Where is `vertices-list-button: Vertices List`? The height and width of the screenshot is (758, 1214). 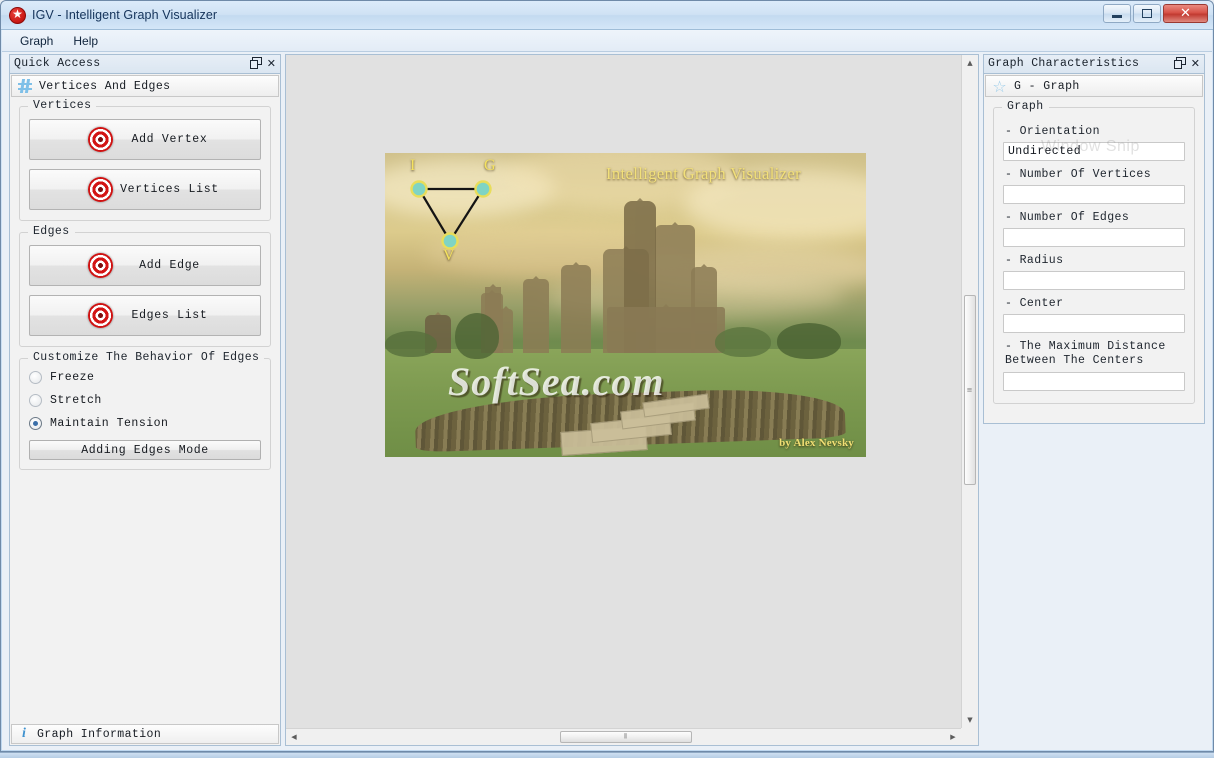
vertices-list-button: Vertices List is located at coordinates (145, 189).